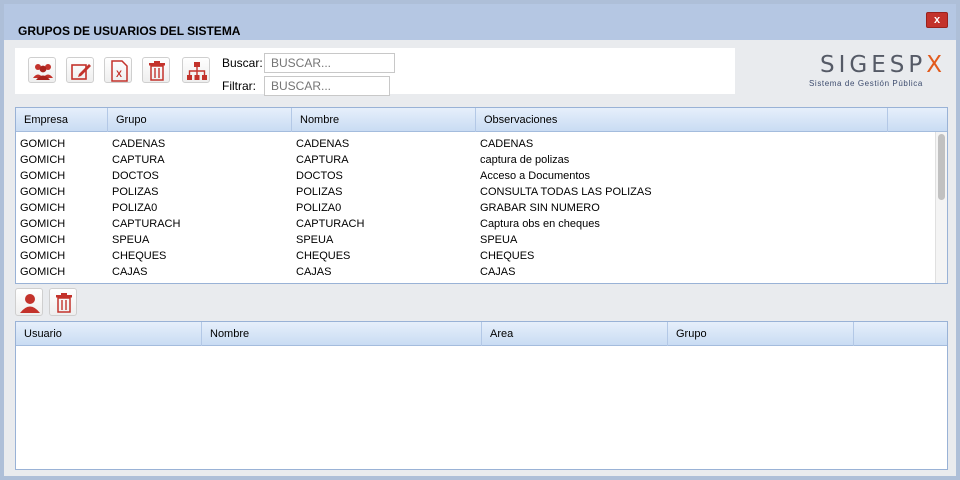 The height and width of the screenshot is (480, 960). I want to click on delete-user-button, so click(63, 302).